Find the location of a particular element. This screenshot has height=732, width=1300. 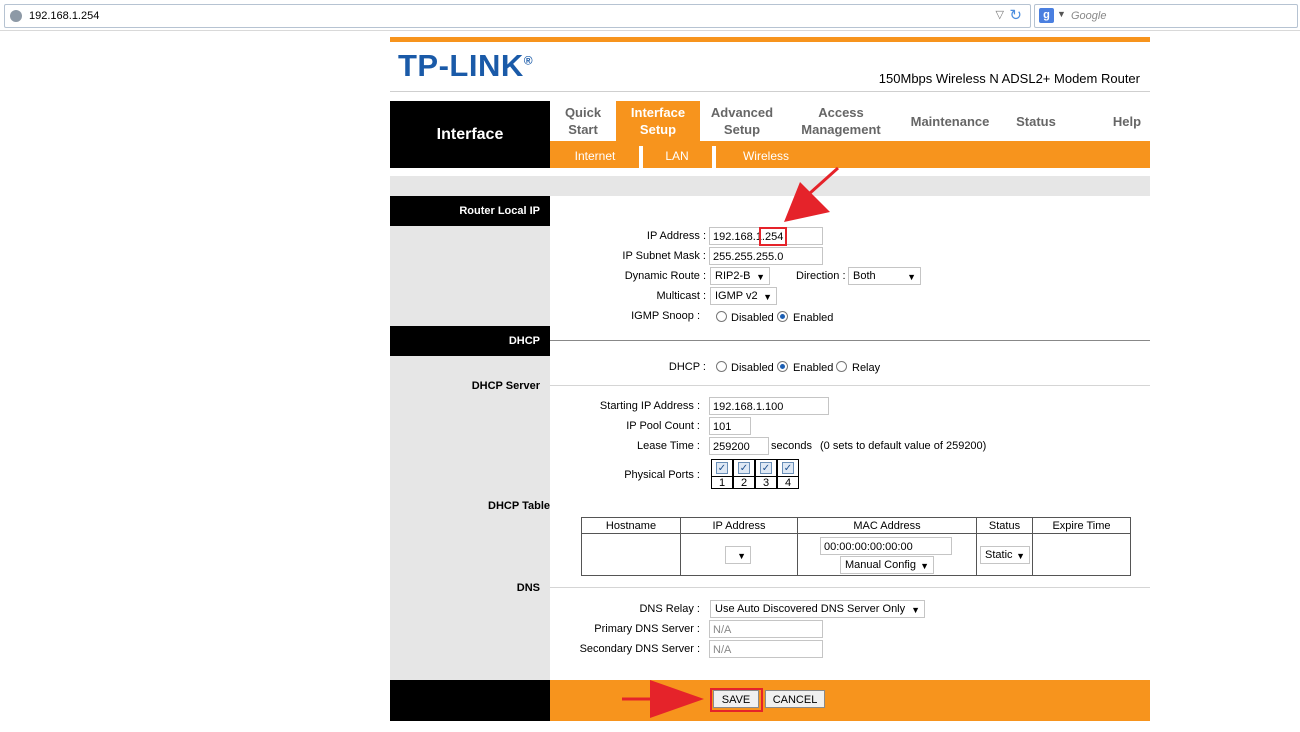

igmp-disabled-radio is located at coordinates (721, 316).